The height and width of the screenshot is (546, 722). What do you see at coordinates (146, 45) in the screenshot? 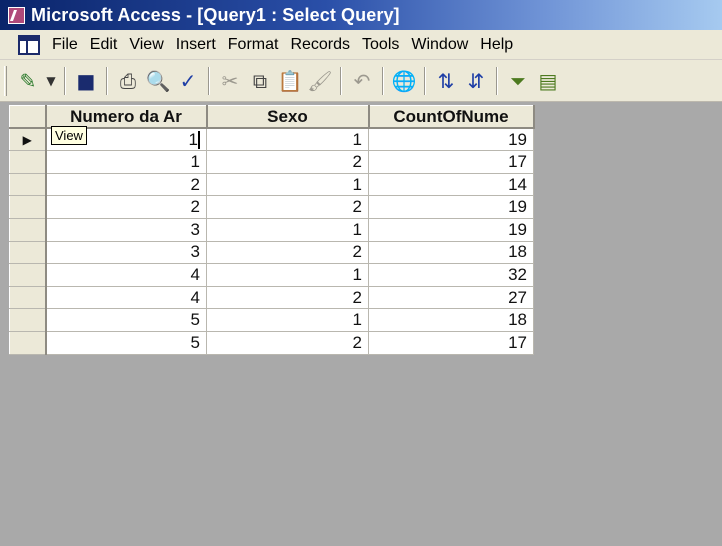
I see `menu-view: View` at bounding box center [146, 45].